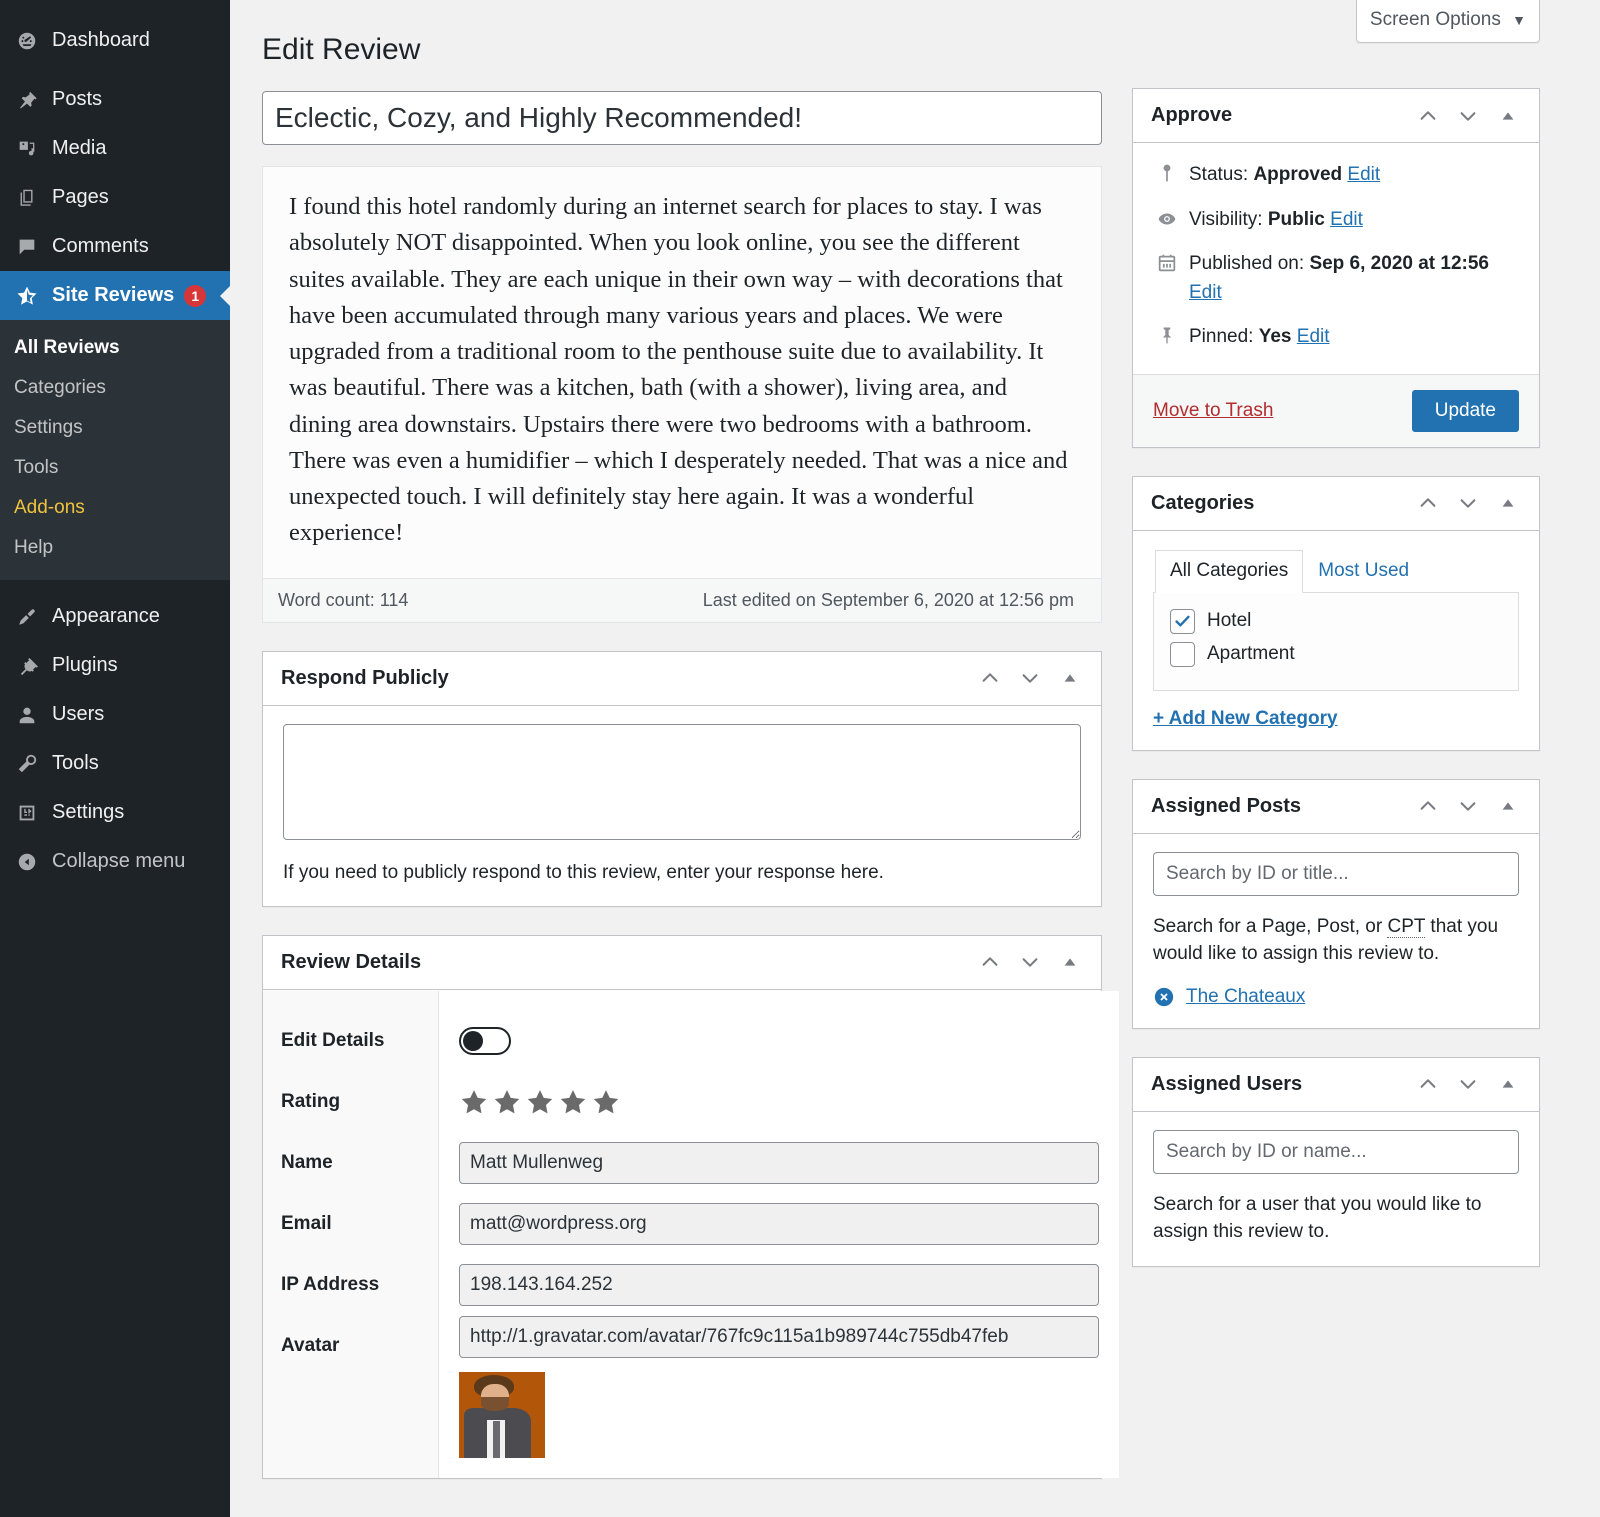 This screenshot has width=1600, height=1517. What do you see at coordinates (1313, 336) in the screenshot?
I see `pinned-edit-link: Edit` at bounding box center [1313, 336].